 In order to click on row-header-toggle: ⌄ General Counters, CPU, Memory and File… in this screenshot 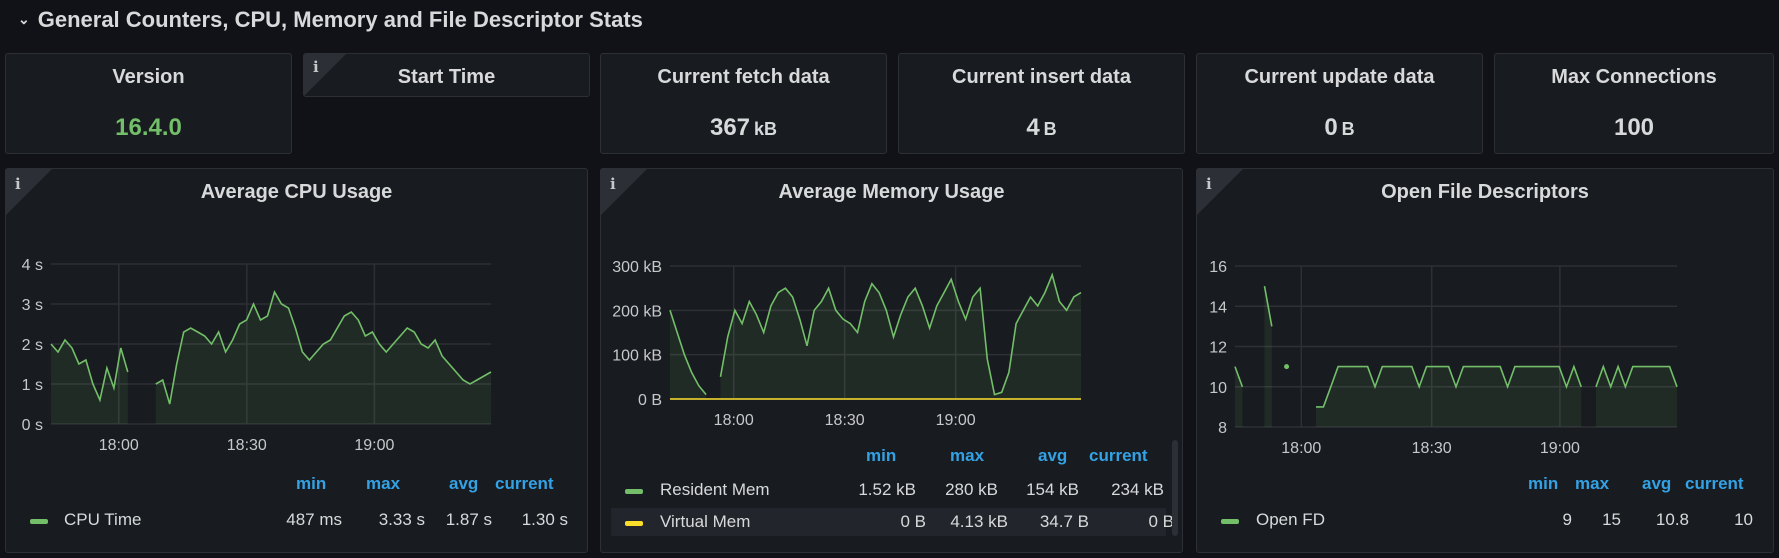, I will do `click(330, 20)`.